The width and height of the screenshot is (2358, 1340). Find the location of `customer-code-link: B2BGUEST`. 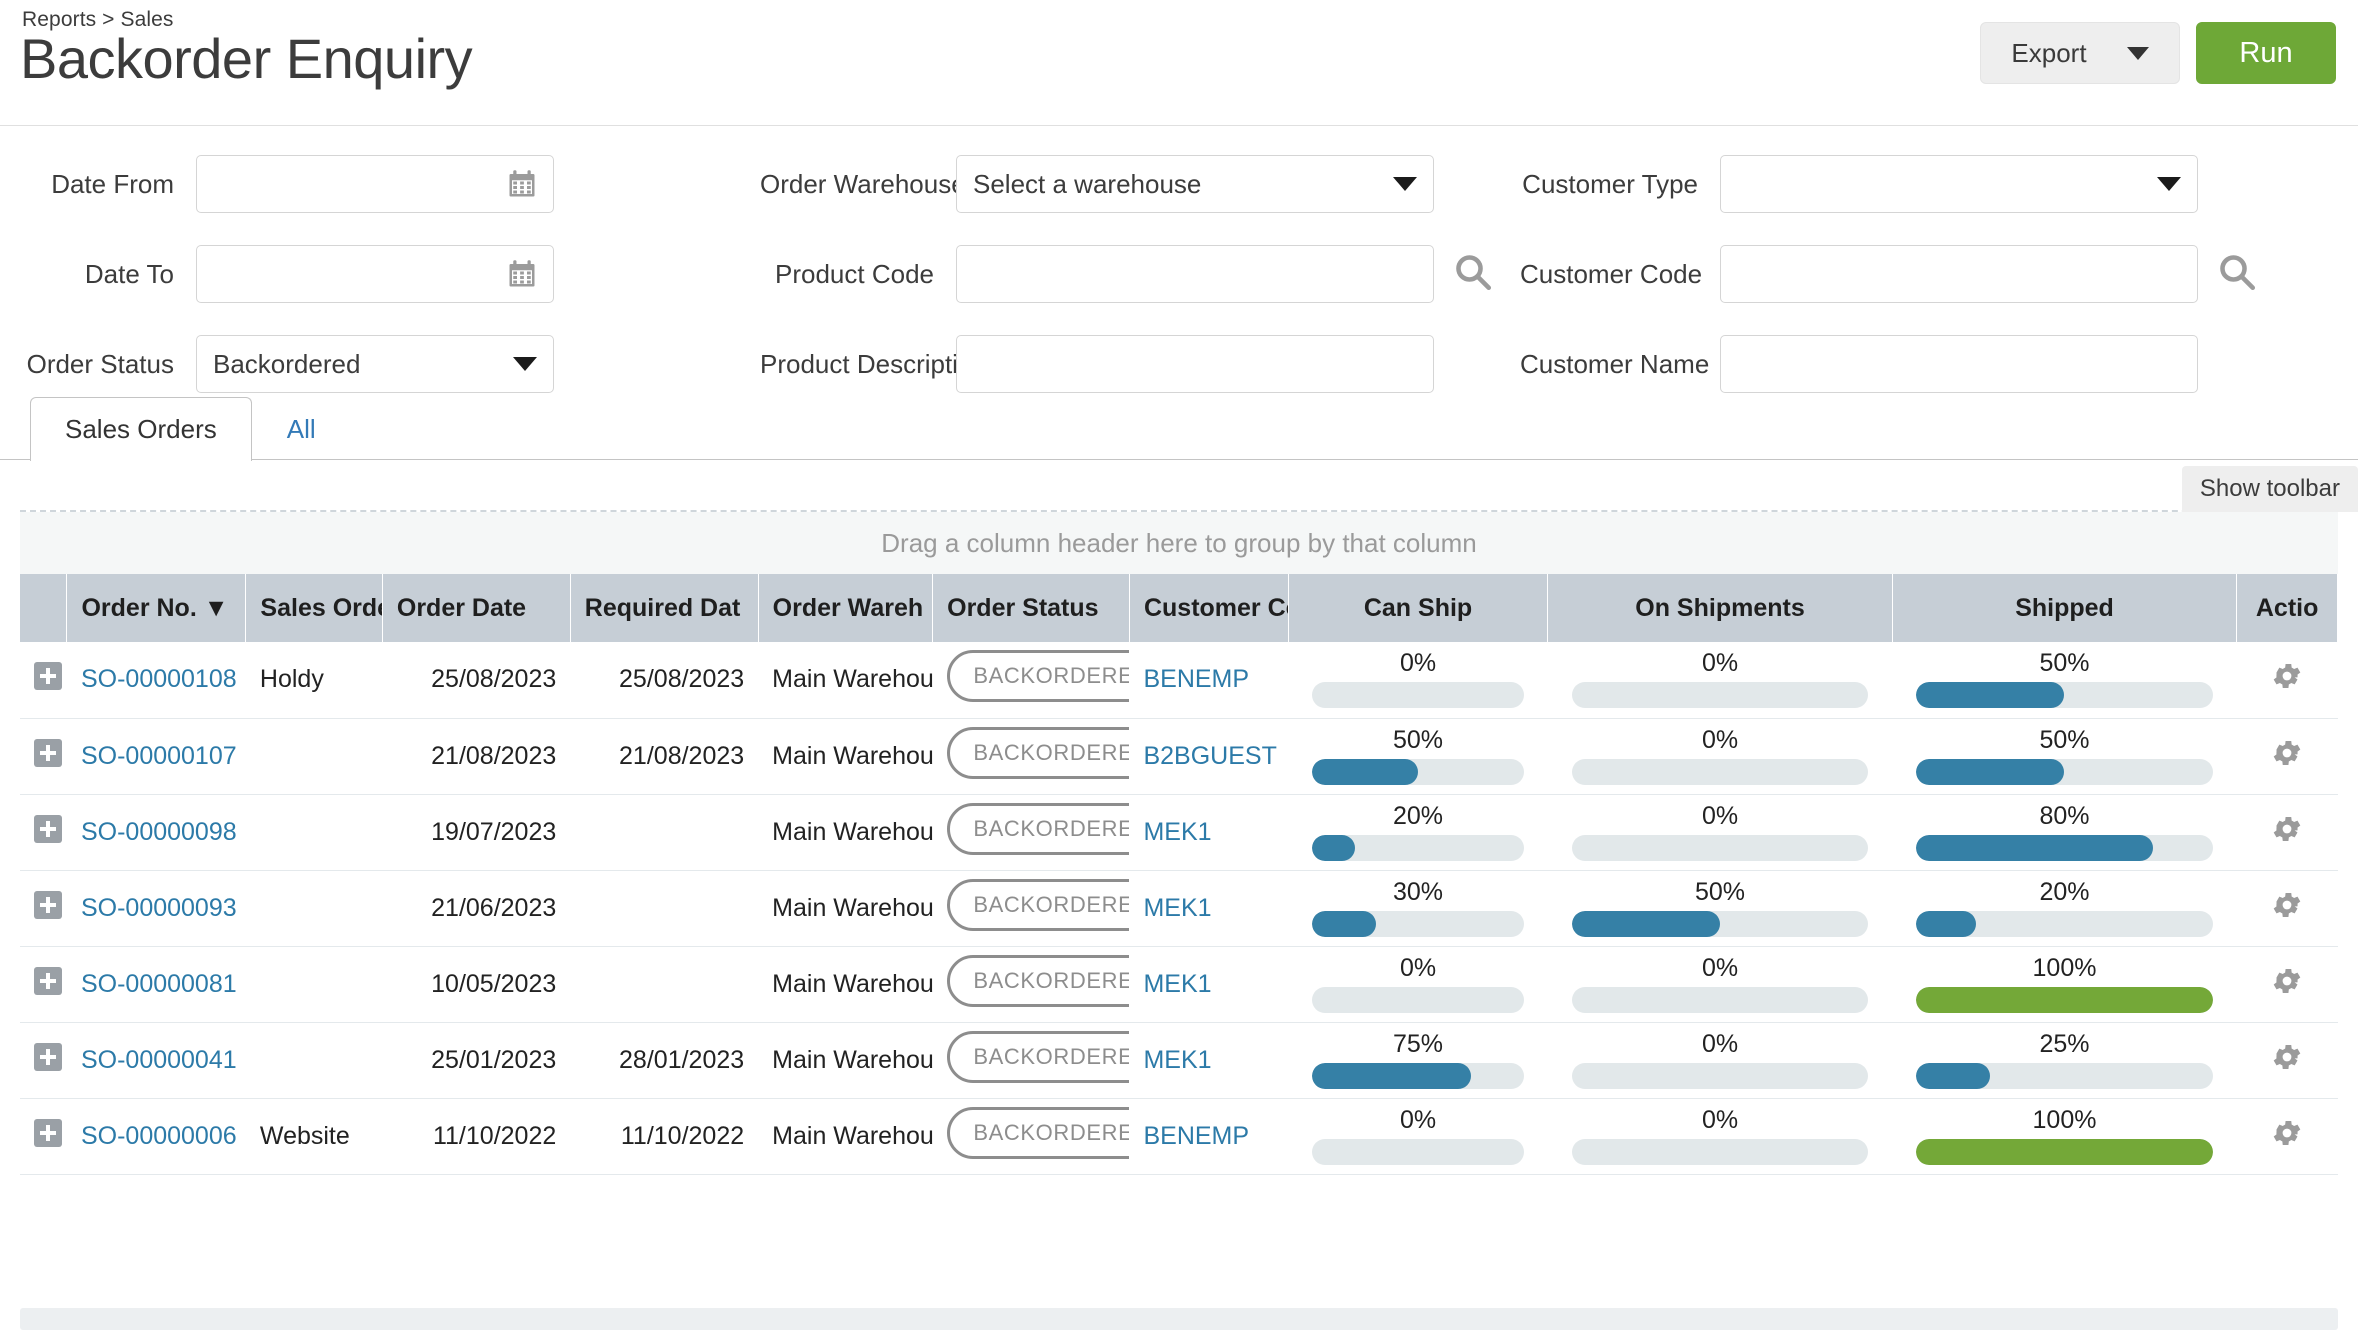

customer-code-link: B2BGUEST is located at coordinates (1209, 756).